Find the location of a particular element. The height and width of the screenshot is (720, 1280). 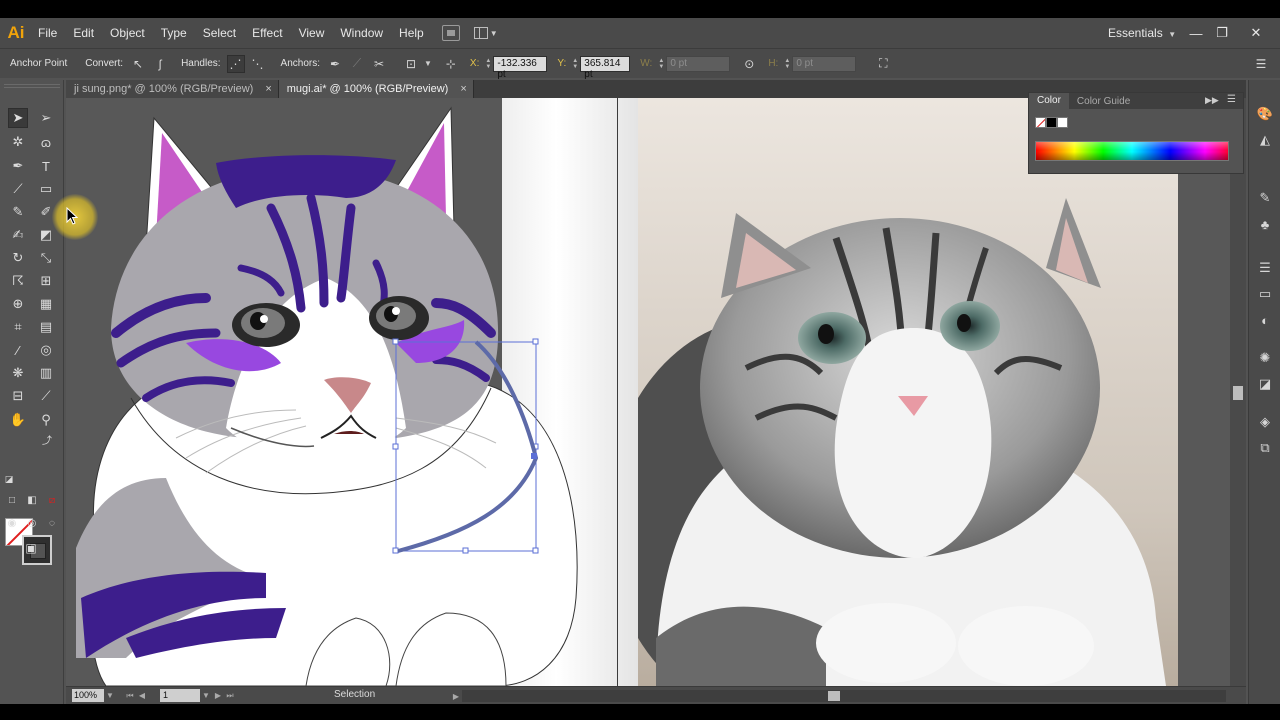

x-field: -132.336 pt is located at coordinates (520, 67).